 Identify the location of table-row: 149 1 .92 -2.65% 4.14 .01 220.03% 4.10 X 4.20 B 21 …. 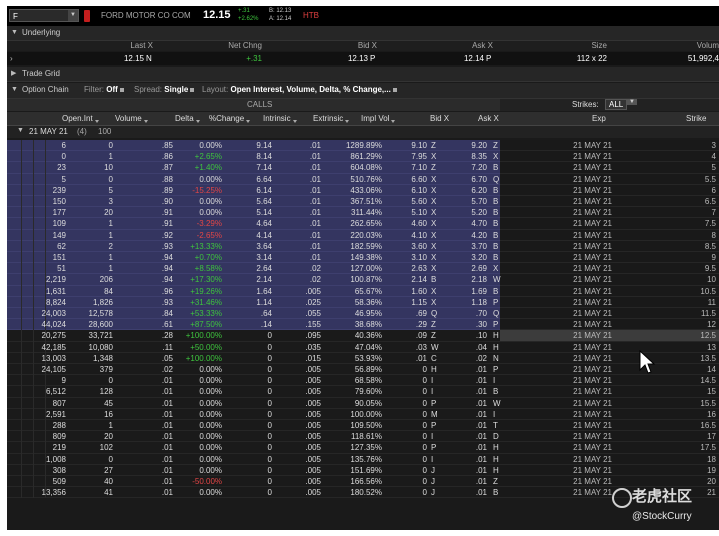
(363, 235).